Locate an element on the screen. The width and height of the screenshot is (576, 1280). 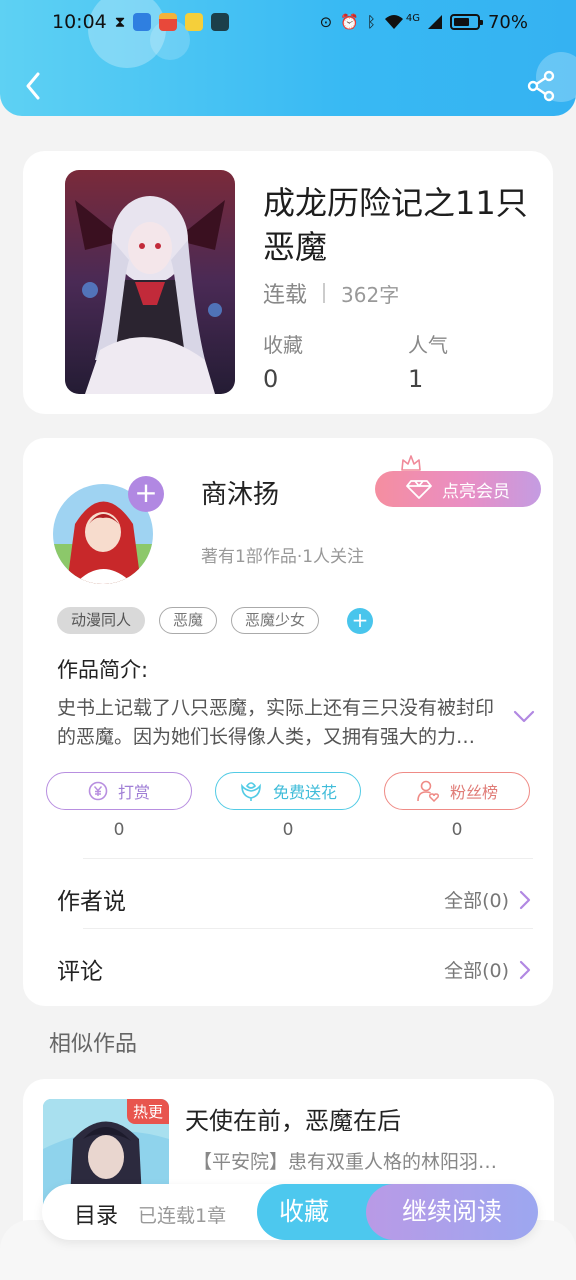
meta-separator is located at coordinates (324, 293).